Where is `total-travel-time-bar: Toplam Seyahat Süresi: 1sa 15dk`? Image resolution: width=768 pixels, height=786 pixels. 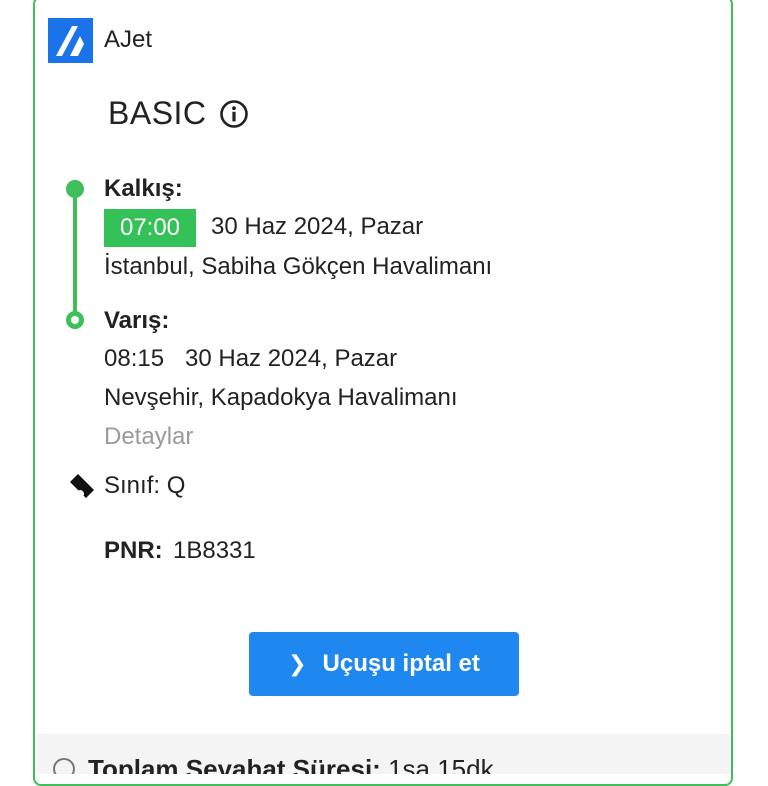 total-travel-time-bar: Toplam Seyahat Süresi: 1sa 15dk is located at coordinates (383, 754).